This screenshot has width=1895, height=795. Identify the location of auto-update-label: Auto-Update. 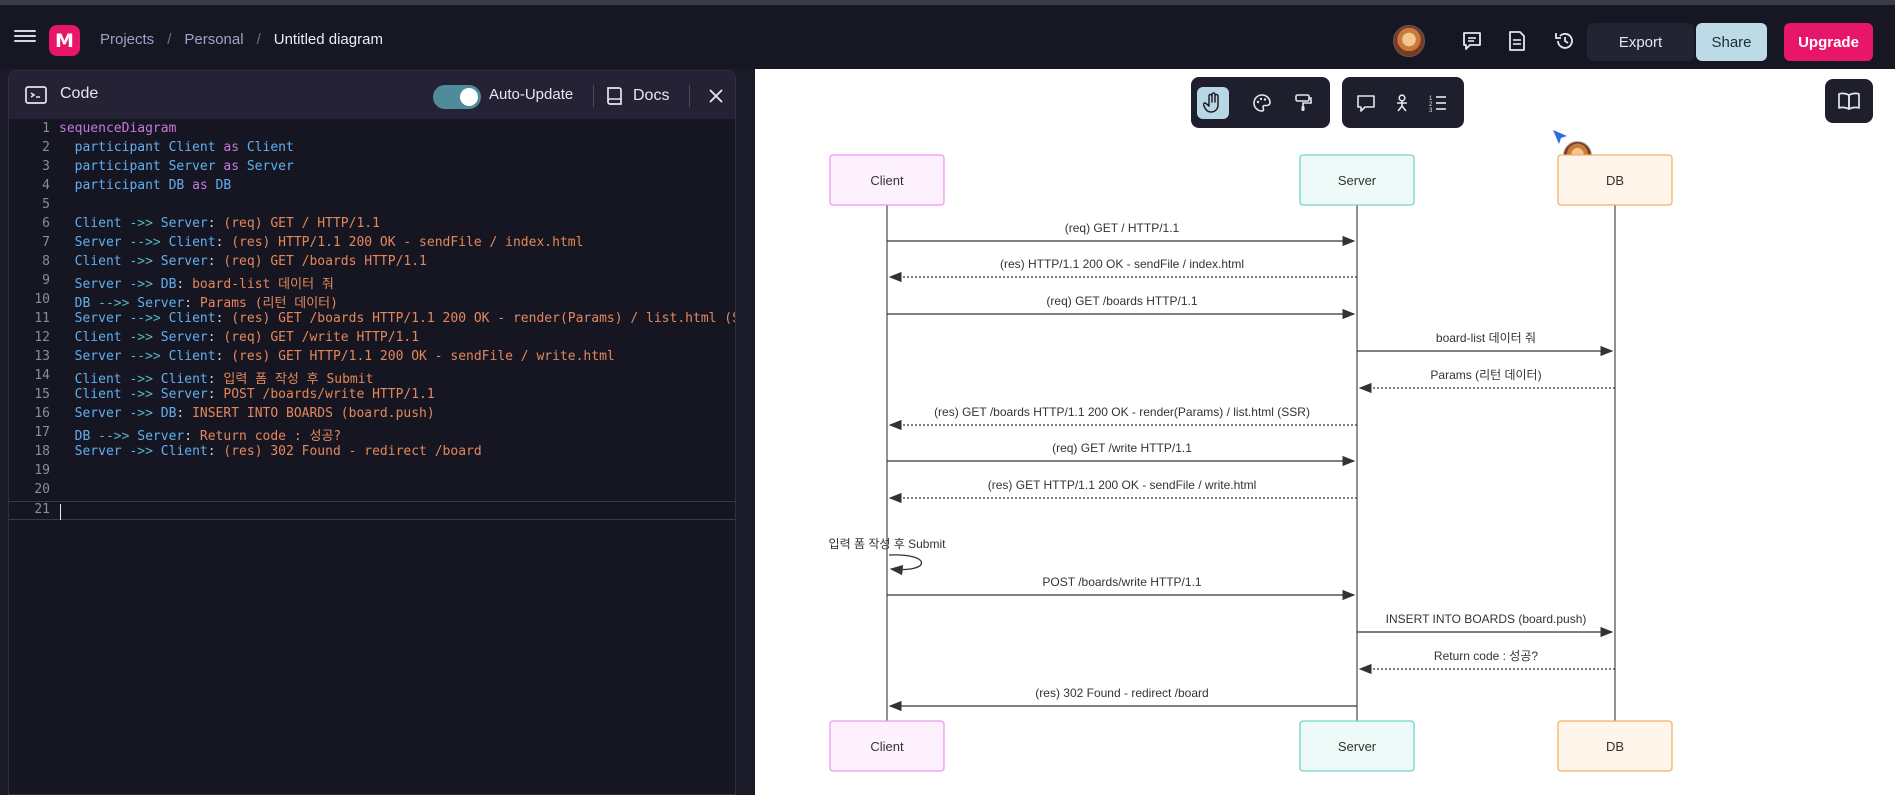
(531, 94).